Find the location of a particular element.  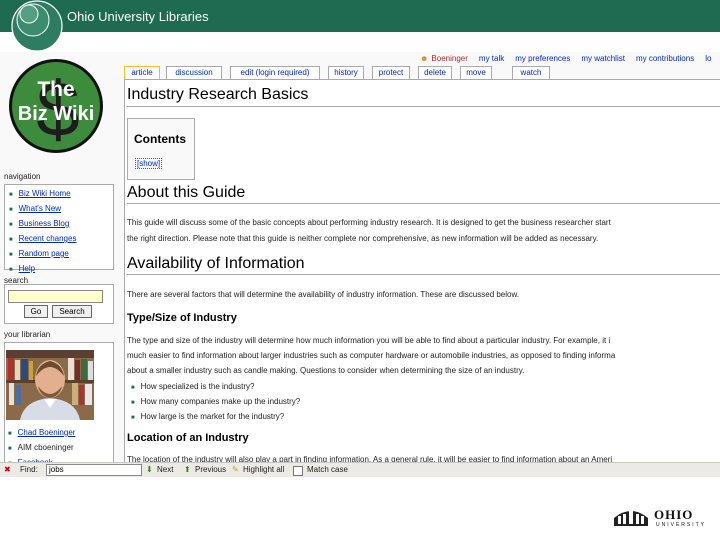

page-title: Industry Research Basics is located at coordinates (218, 94).